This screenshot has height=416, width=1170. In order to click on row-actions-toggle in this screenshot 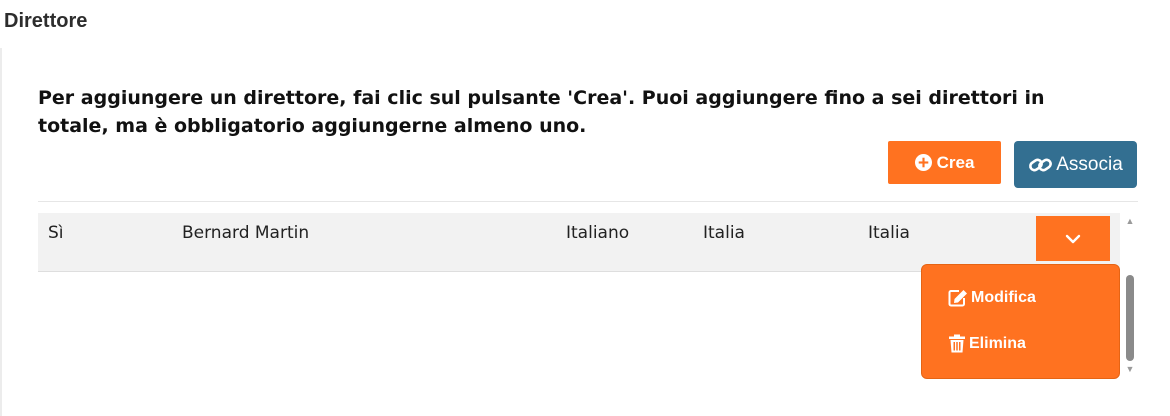, I will do `click(1073, 238)`.